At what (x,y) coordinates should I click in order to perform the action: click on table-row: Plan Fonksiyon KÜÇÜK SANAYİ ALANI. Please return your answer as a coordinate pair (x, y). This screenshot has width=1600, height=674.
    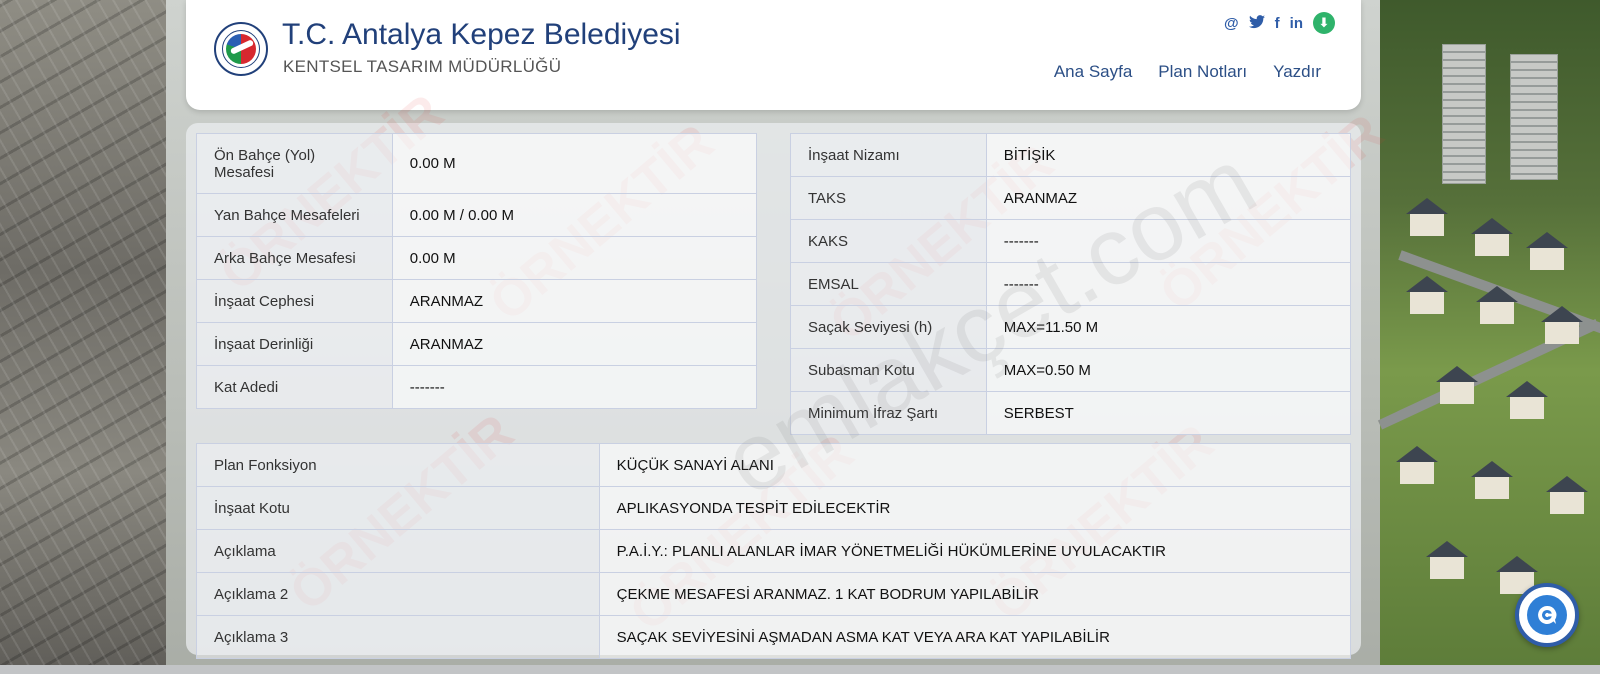
    Looking at the image, I should click on (774, 465).